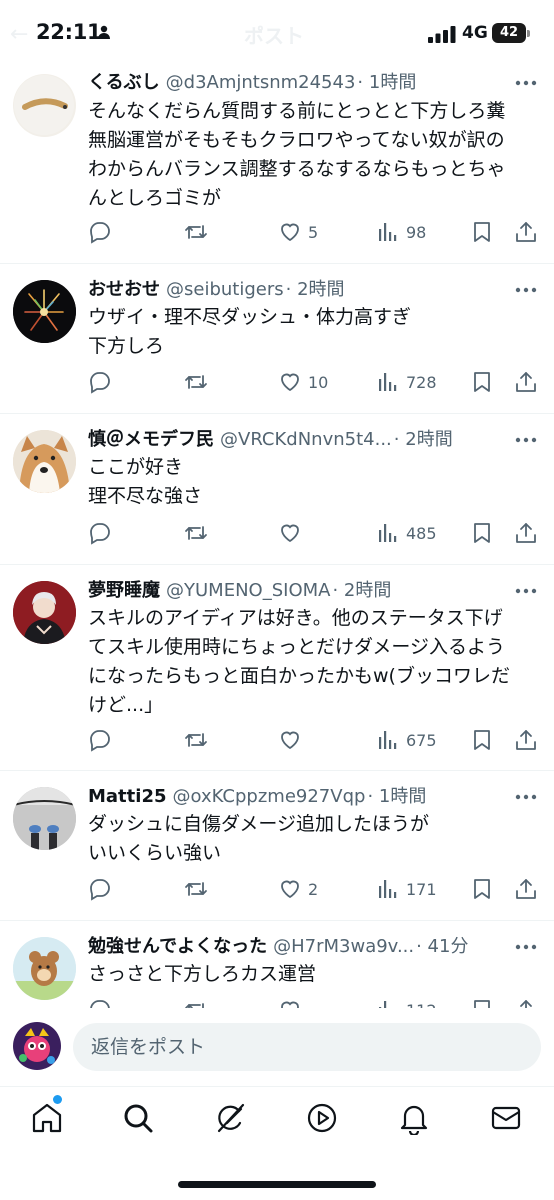  I want to click on display-name: おせおせ, so click(124, 289).